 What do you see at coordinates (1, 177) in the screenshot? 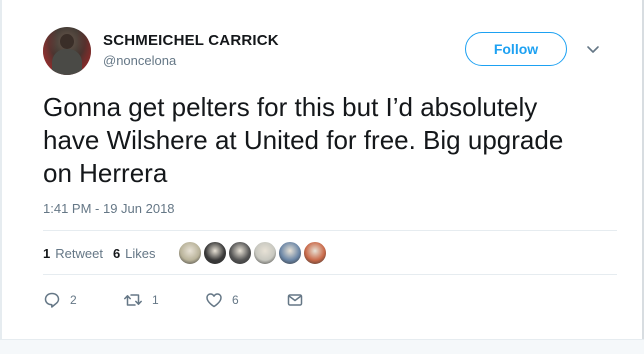
I see `left-border` at bounding box center [1, 177].